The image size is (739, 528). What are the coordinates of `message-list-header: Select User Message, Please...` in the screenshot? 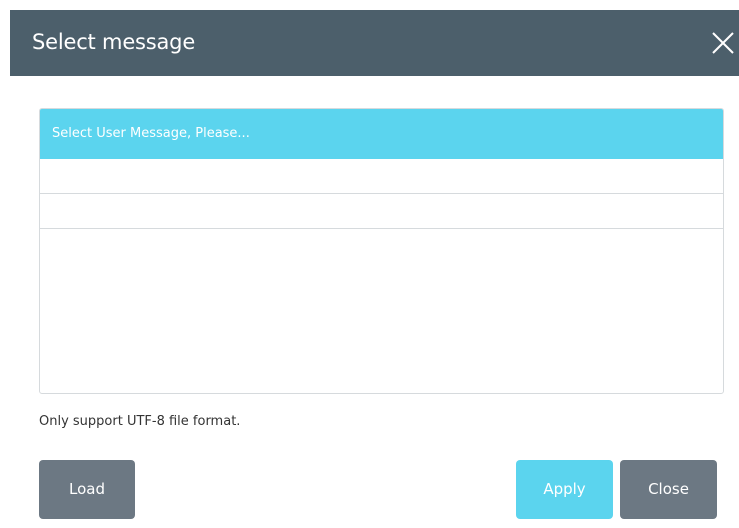 It's located at (381, 134).